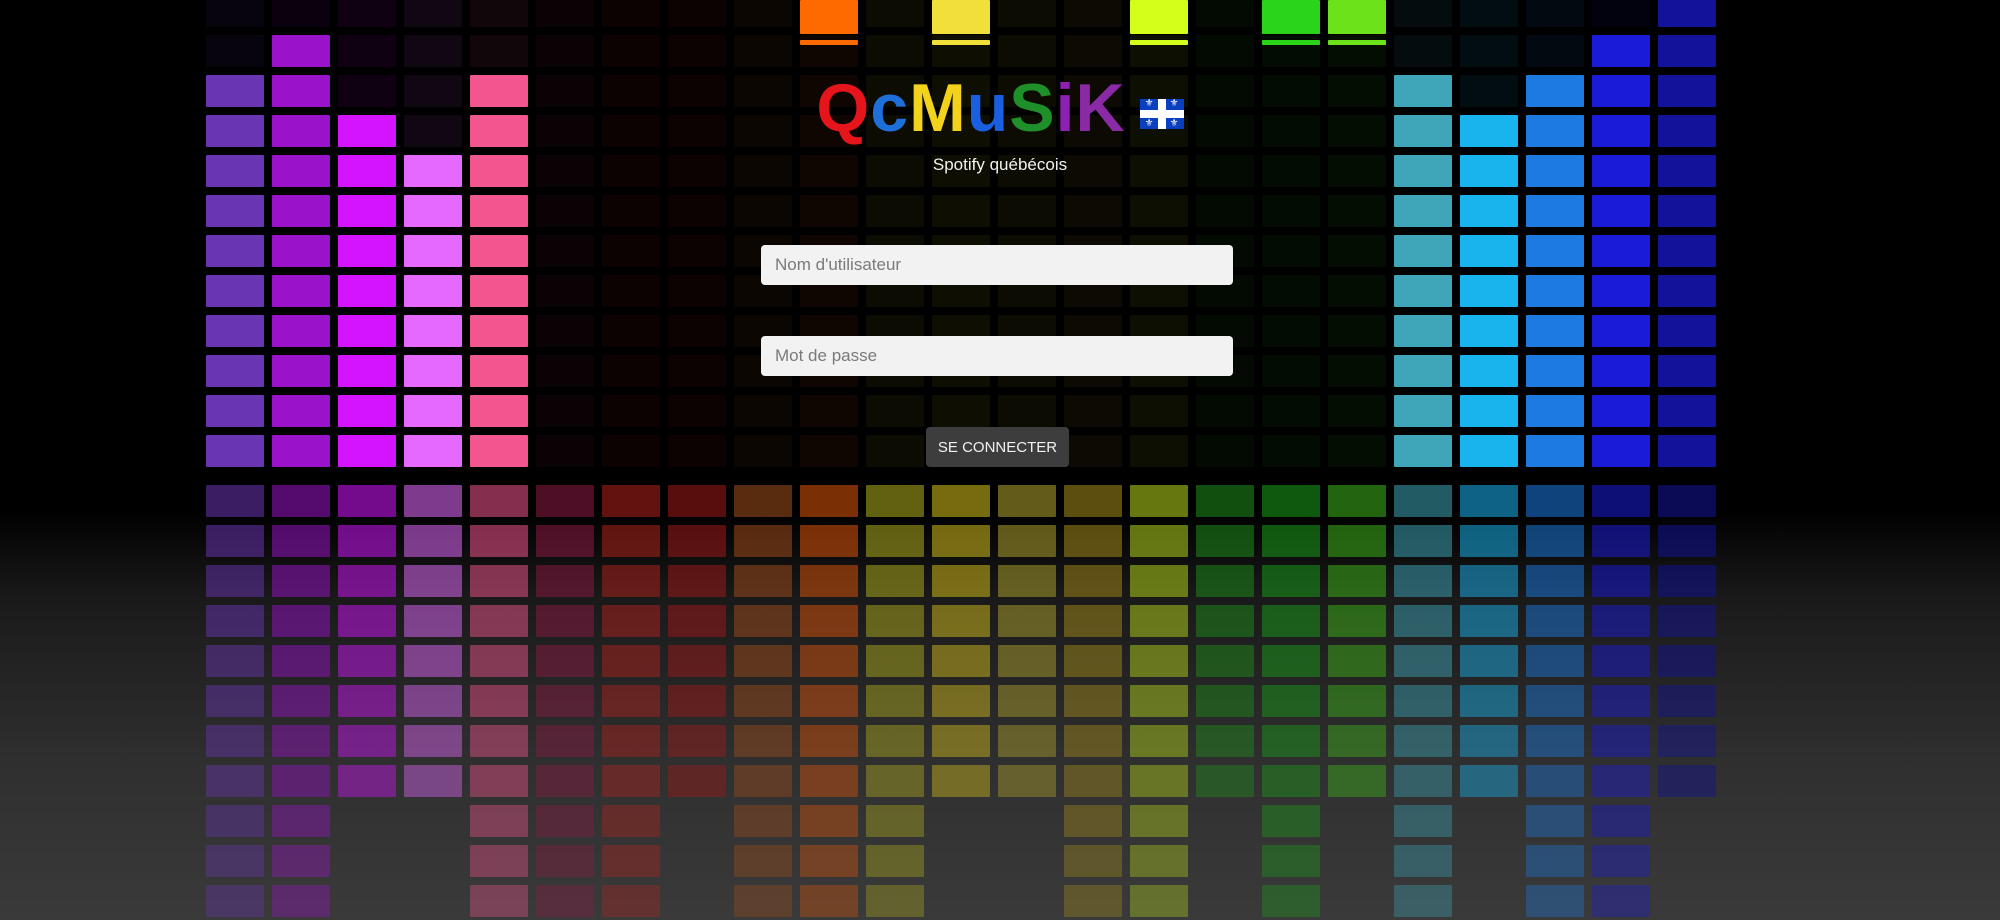 The height and width of the screenshot is (920, 2000). I want to click on app-logo-text: QcMuSiK, so click(970, 108).